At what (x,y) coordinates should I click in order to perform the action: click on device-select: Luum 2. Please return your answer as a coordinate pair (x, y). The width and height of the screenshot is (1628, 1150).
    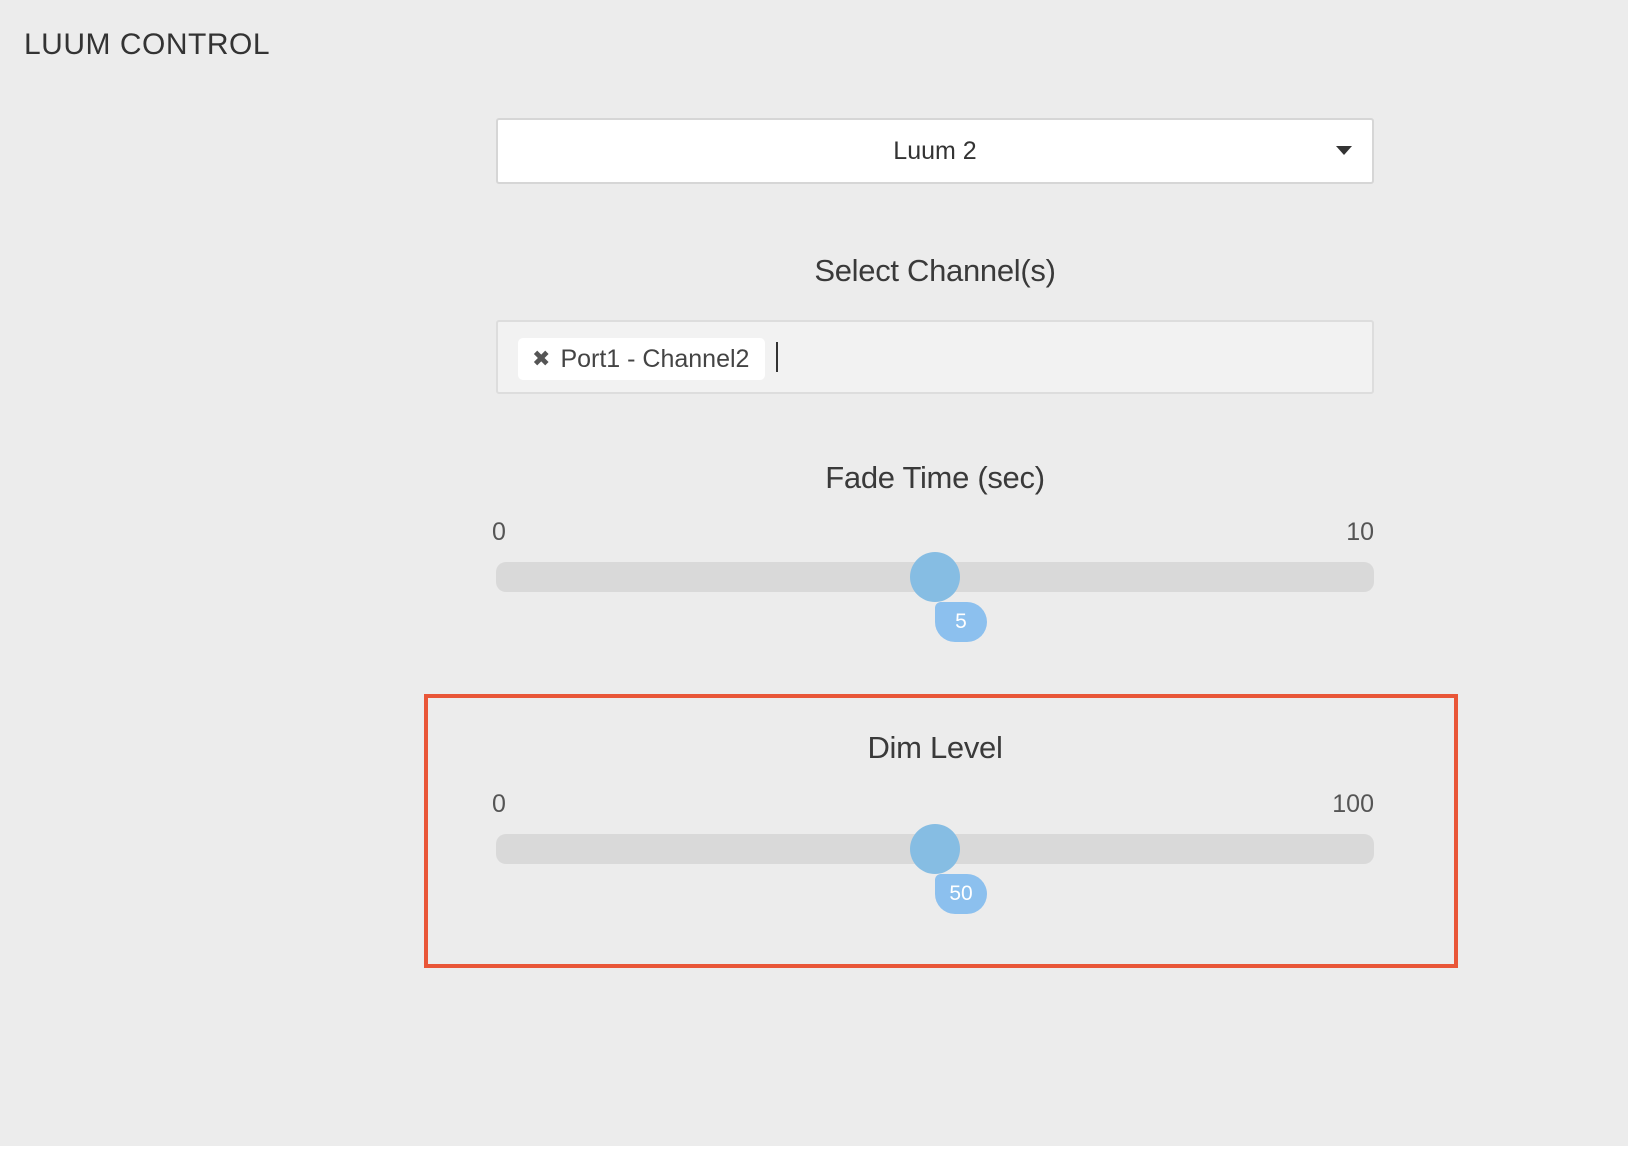
    Looking at the image, I should click on (935, 151).